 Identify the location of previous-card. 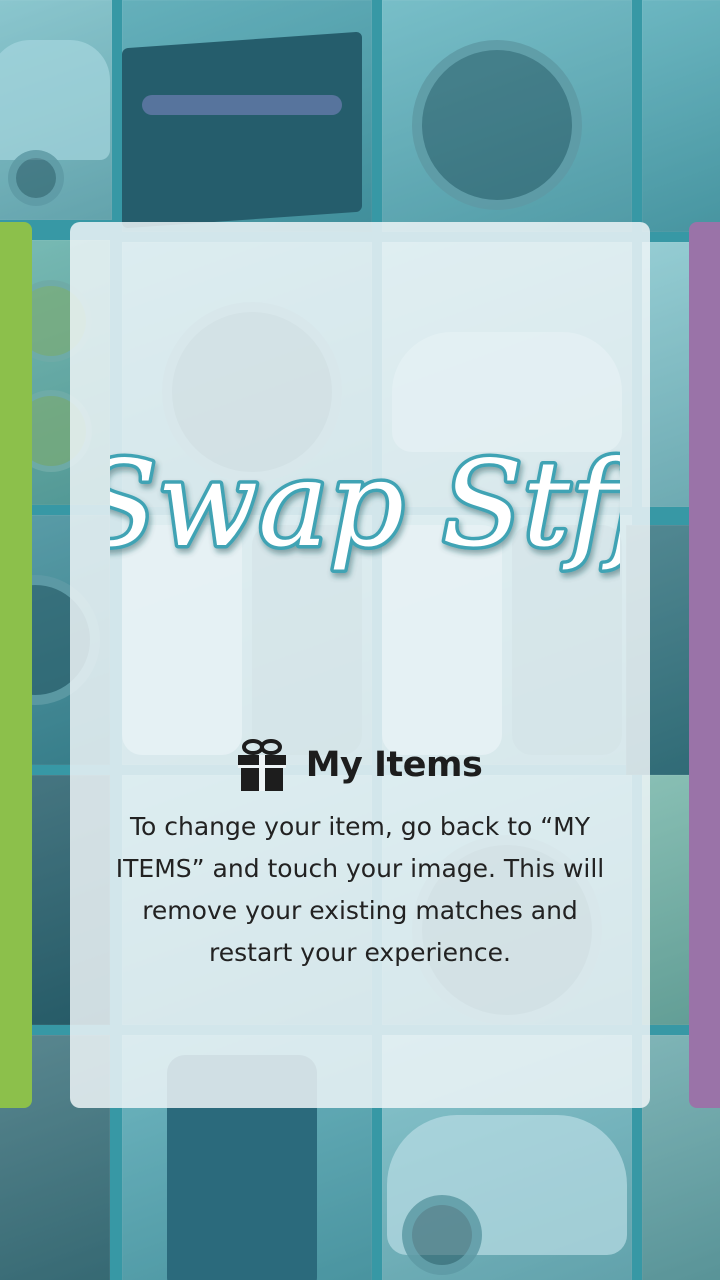
(16, 665).